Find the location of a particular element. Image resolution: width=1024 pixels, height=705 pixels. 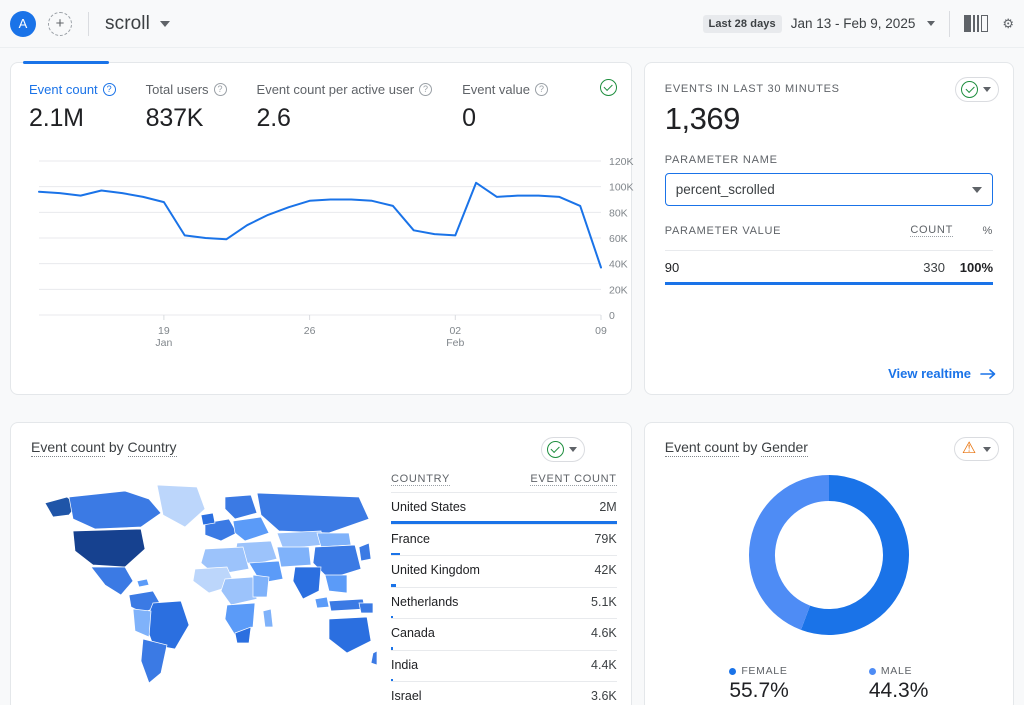

date-chevron-down-icon is located at coordinates (931, 23).